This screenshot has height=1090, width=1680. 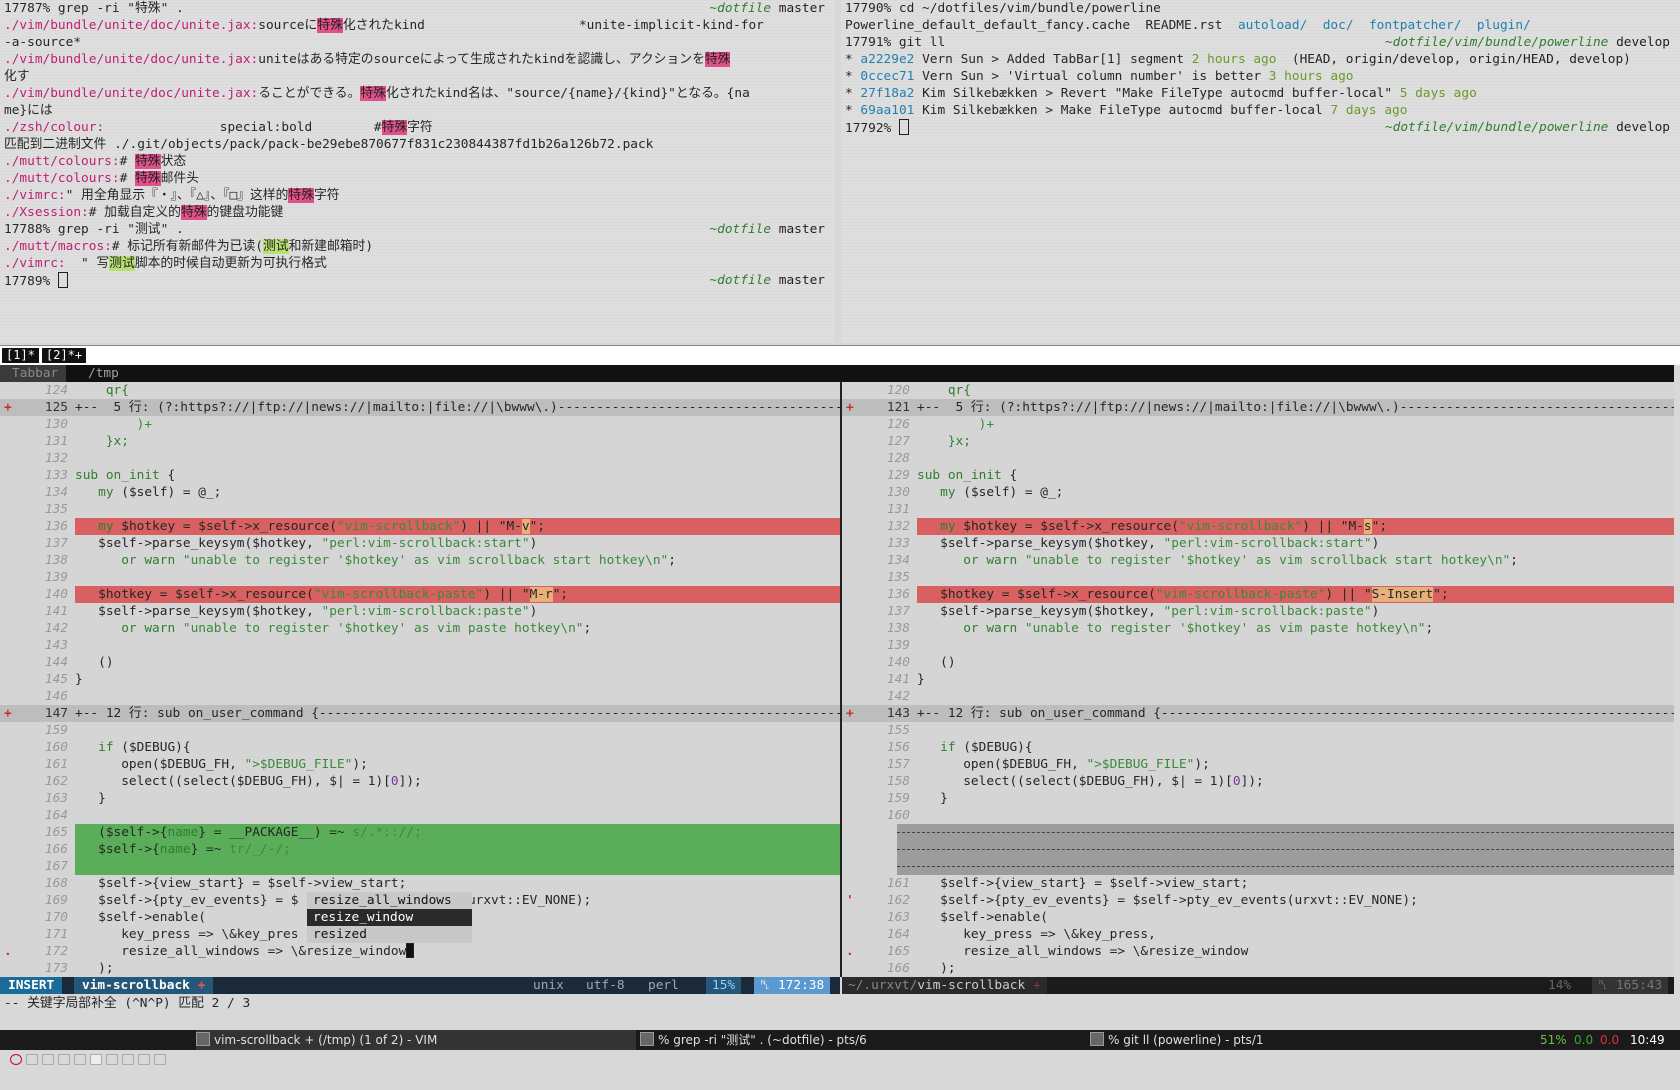 I want to click on code-line: 156 if ($DEBUG){, so click(x=1258, y=747).